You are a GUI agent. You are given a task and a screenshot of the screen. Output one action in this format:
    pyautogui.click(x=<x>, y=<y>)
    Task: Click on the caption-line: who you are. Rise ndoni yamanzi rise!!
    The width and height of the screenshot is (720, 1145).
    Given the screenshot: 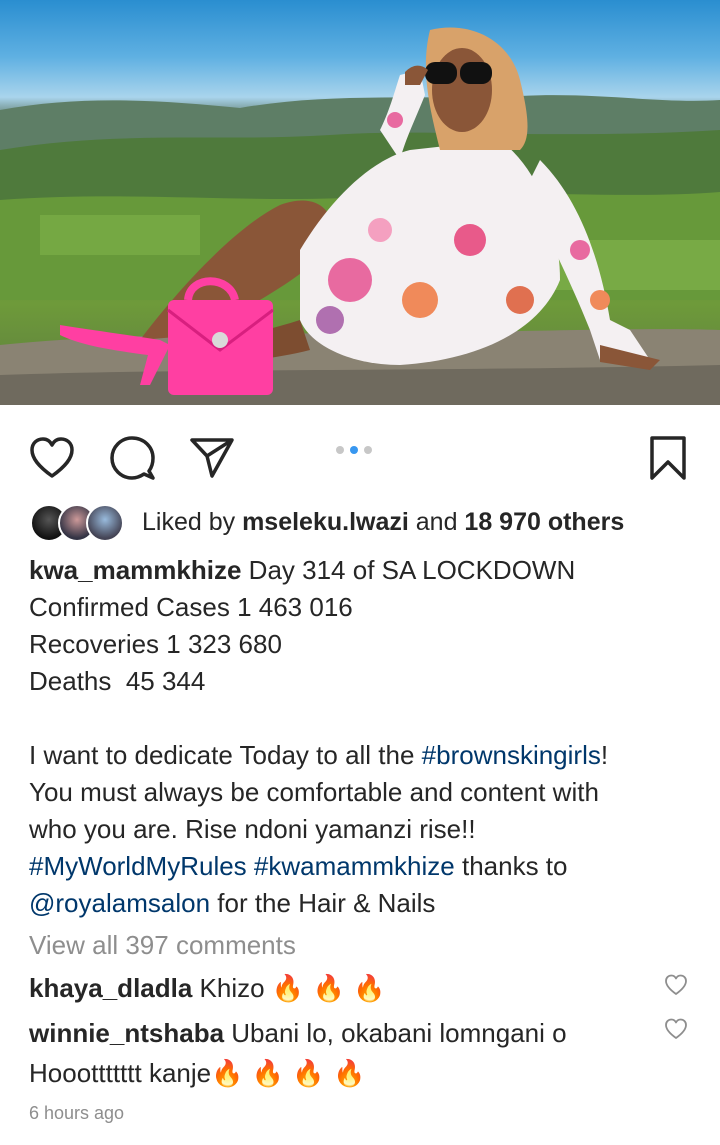 What is the action you would take?
    pyautogui.click(x=252, y=829)
    